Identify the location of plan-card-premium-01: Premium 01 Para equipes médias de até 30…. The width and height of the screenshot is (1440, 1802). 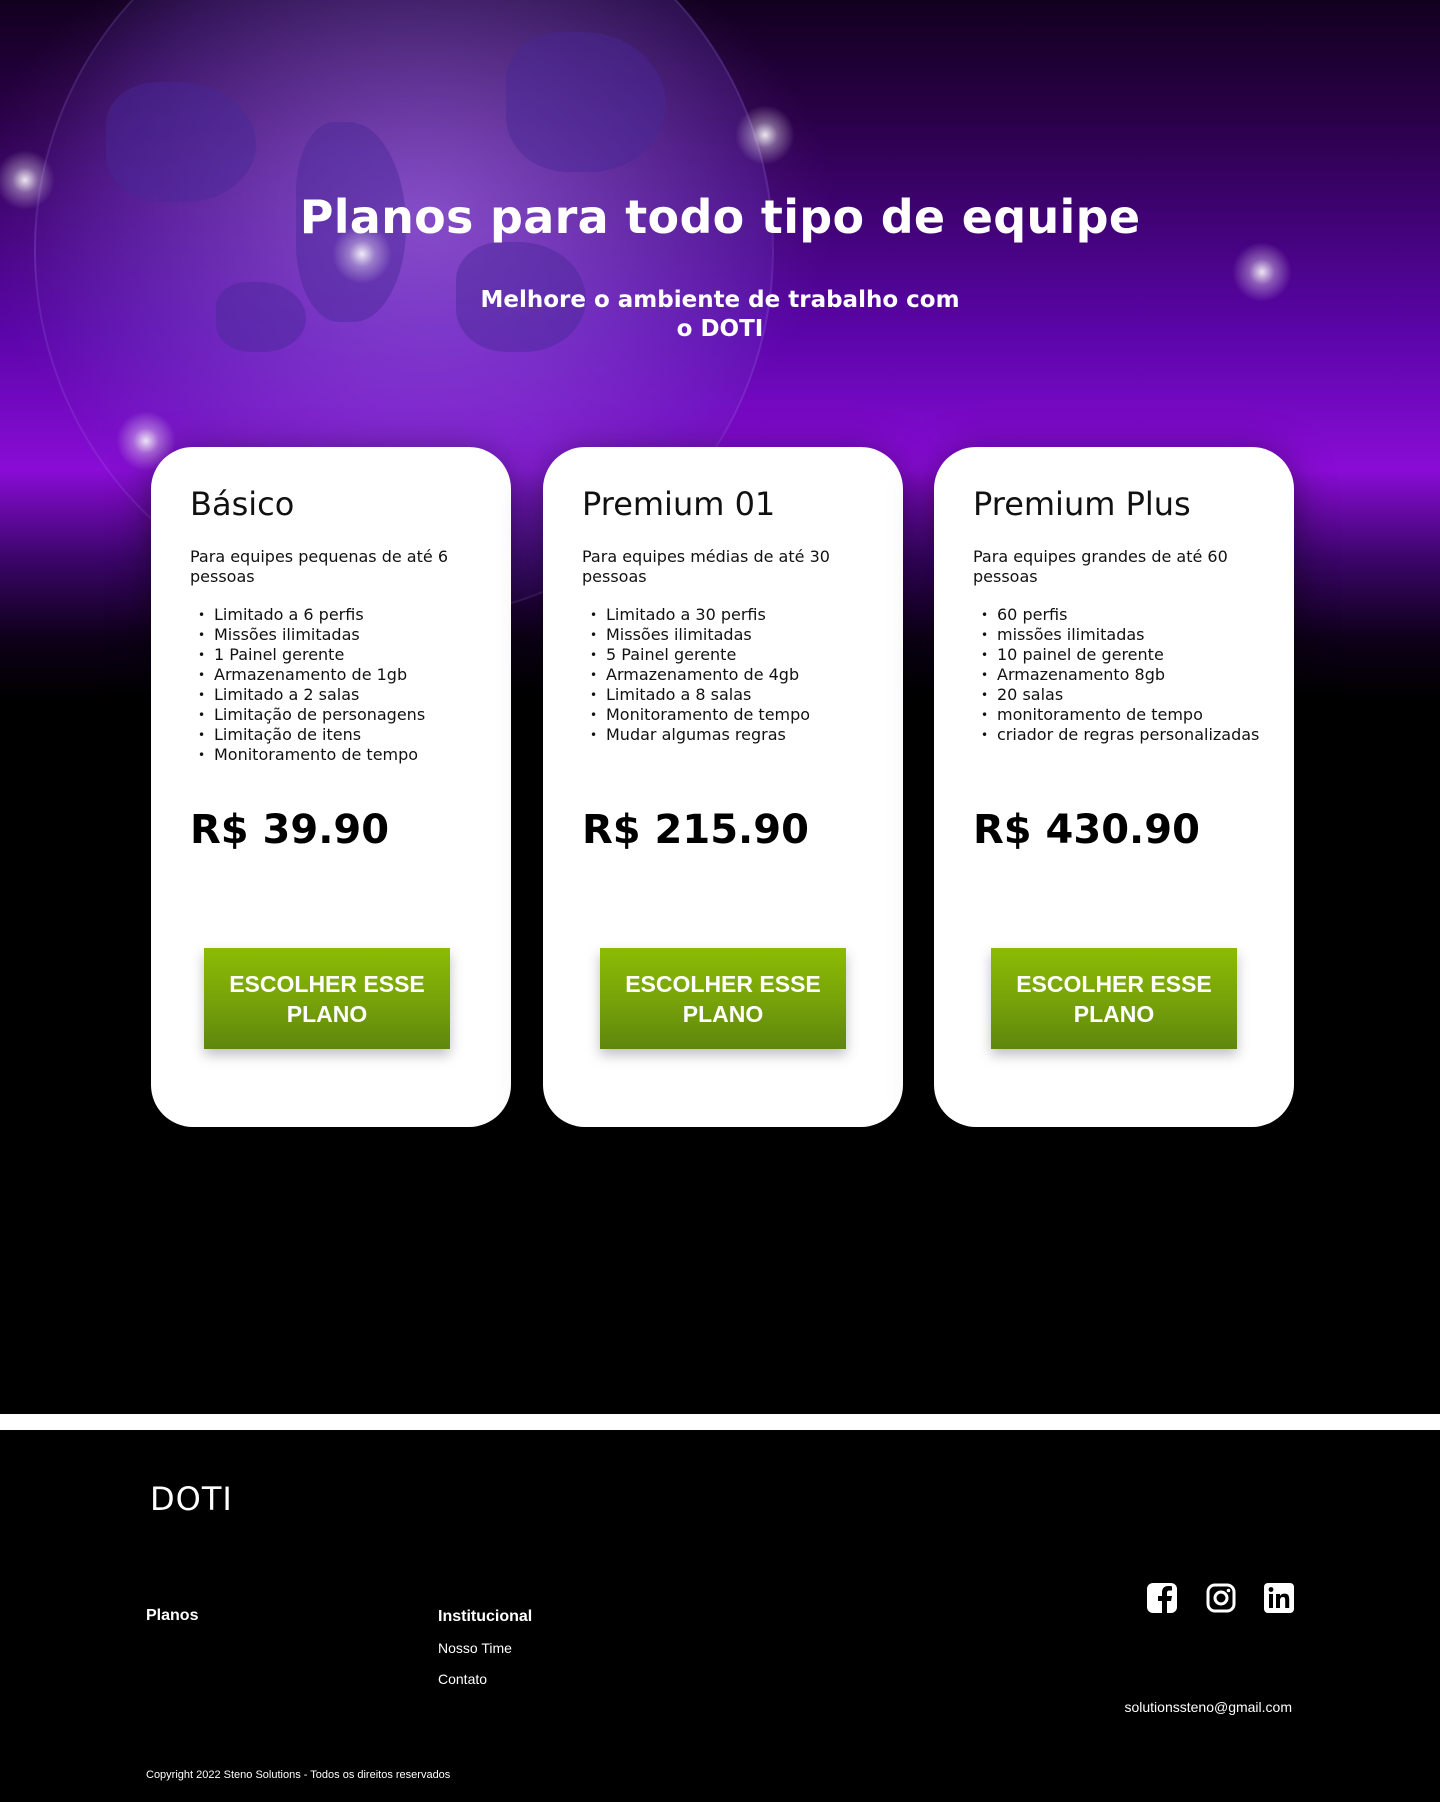
(723, 787).